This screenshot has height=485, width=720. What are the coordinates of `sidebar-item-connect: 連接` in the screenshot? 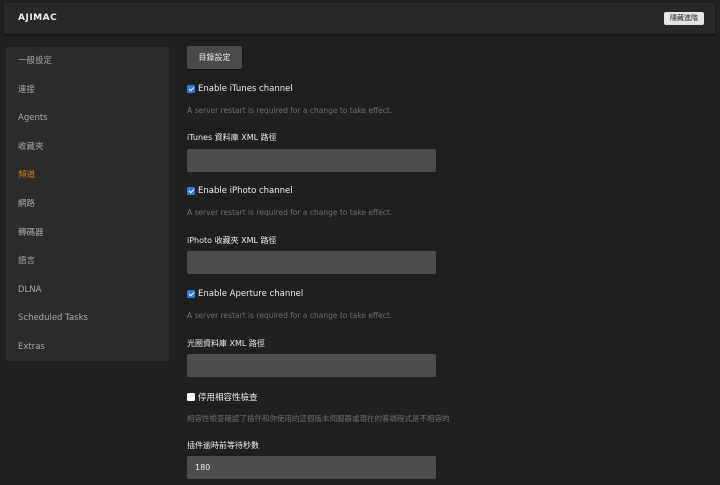 It's located at (87, 90).